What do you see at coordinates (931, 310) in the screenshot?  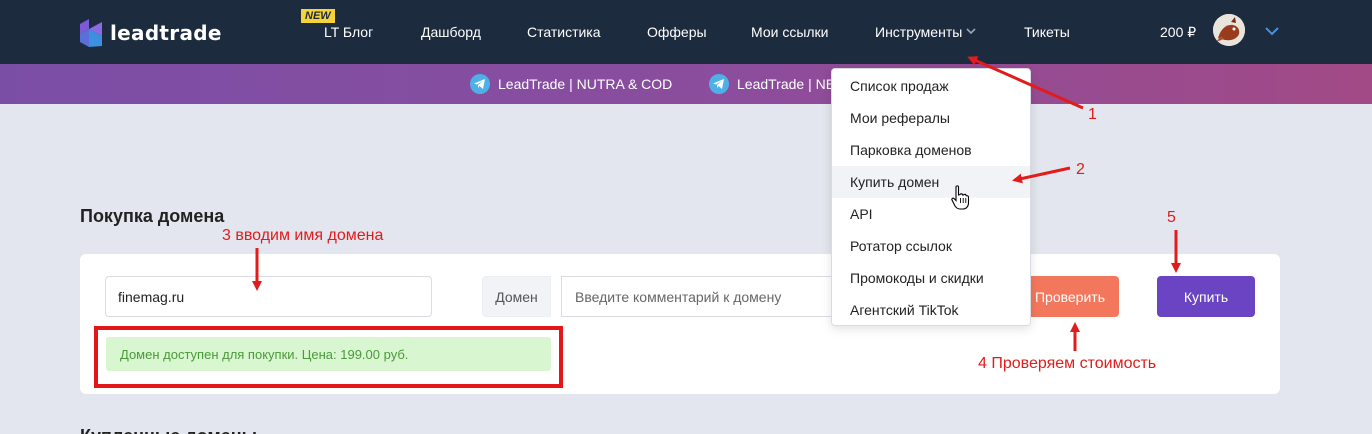 I see `menu-item-agency-tiktok: Агентский TikTok` at bounding box center [931, 310].